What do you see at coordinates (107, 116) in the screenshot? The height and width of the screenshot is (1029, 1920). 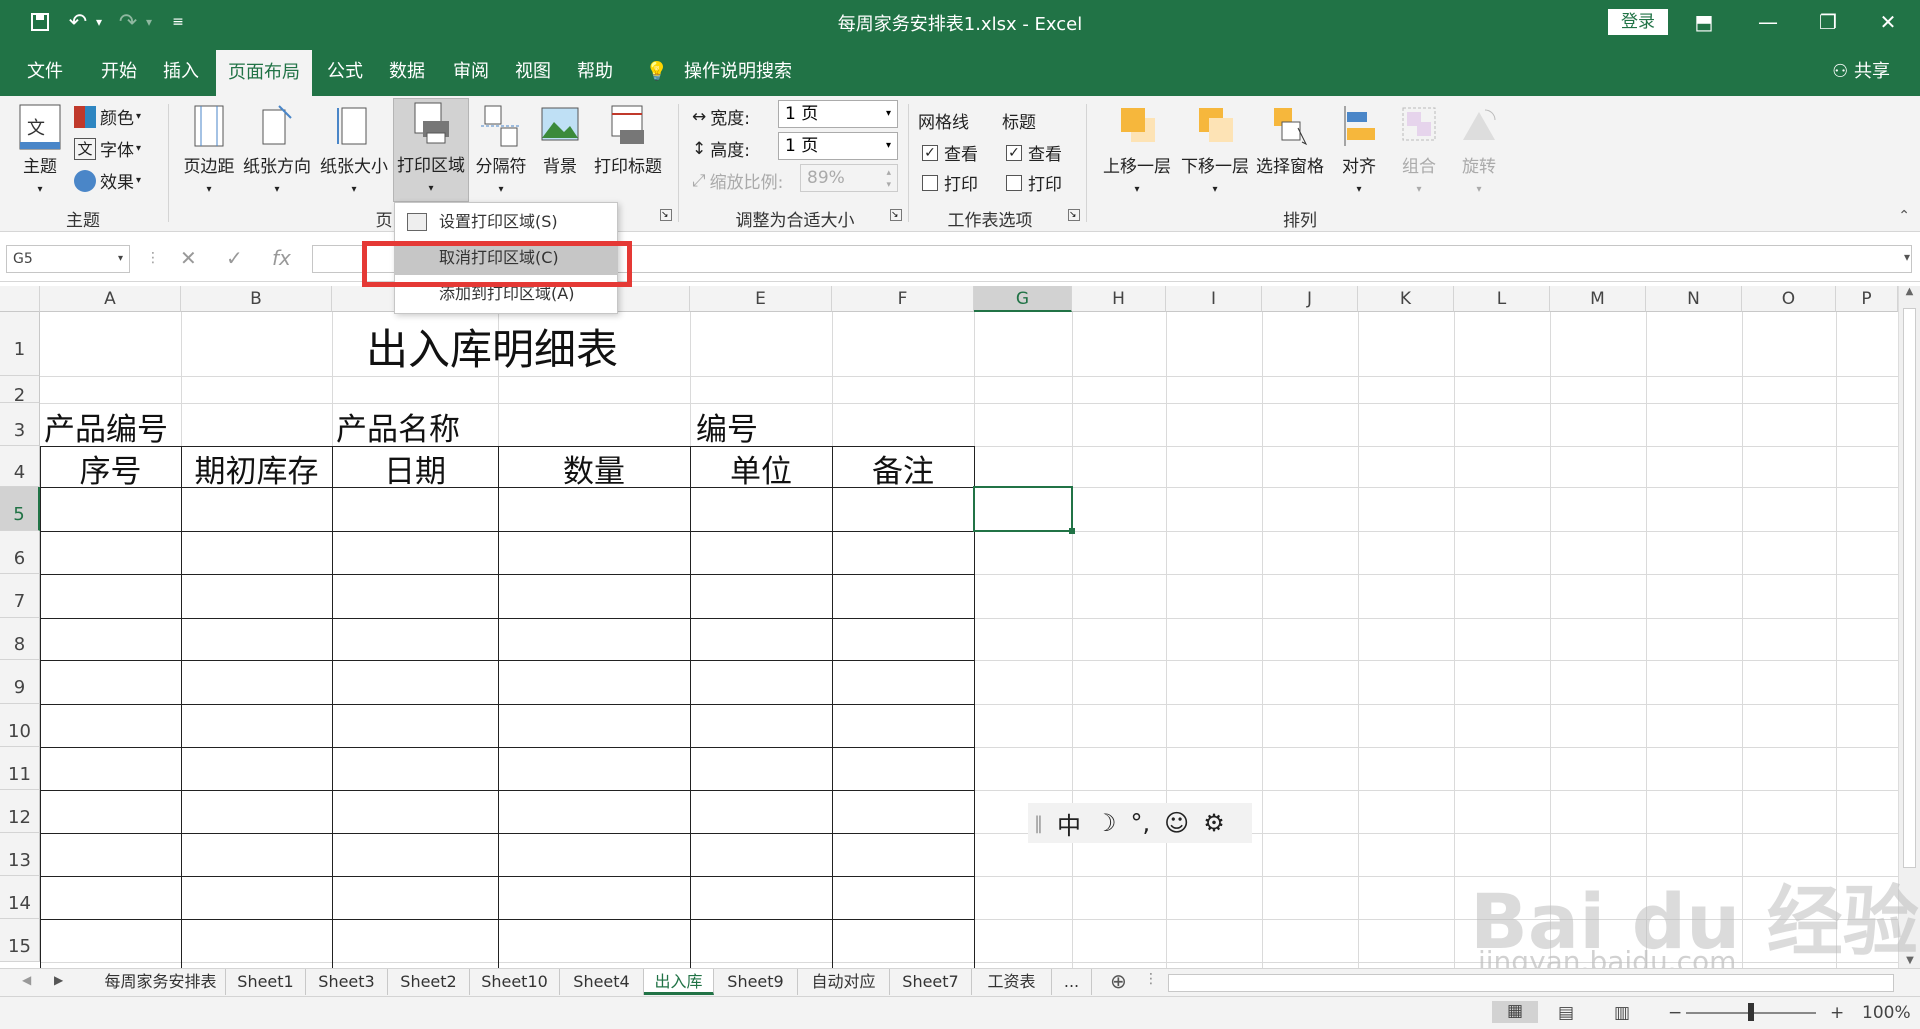 I see `colors-button: 颜色 ▾` at bounding box center [107, 116].